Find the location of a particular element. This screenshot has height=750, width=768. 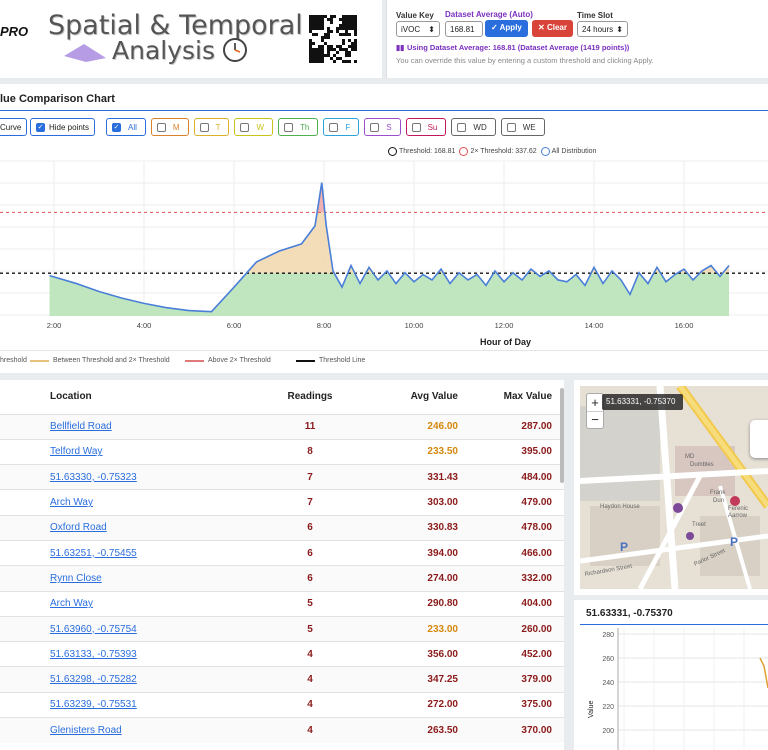

table-row: Bellfield Road 11 246.00 287.00 is located at coordinates (282, 427).